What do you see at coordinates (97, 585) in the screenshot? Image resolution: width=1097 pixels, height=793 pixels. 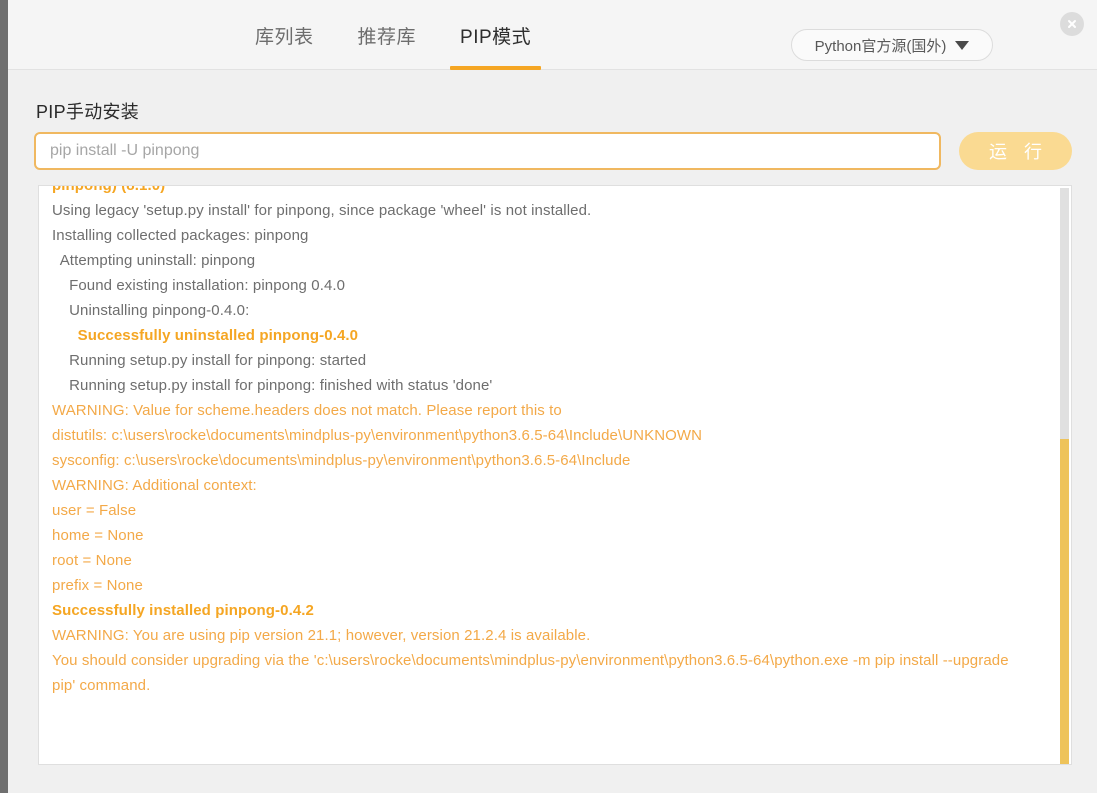 I see `log-line: prefix = None` at bounding box center [97, 585].